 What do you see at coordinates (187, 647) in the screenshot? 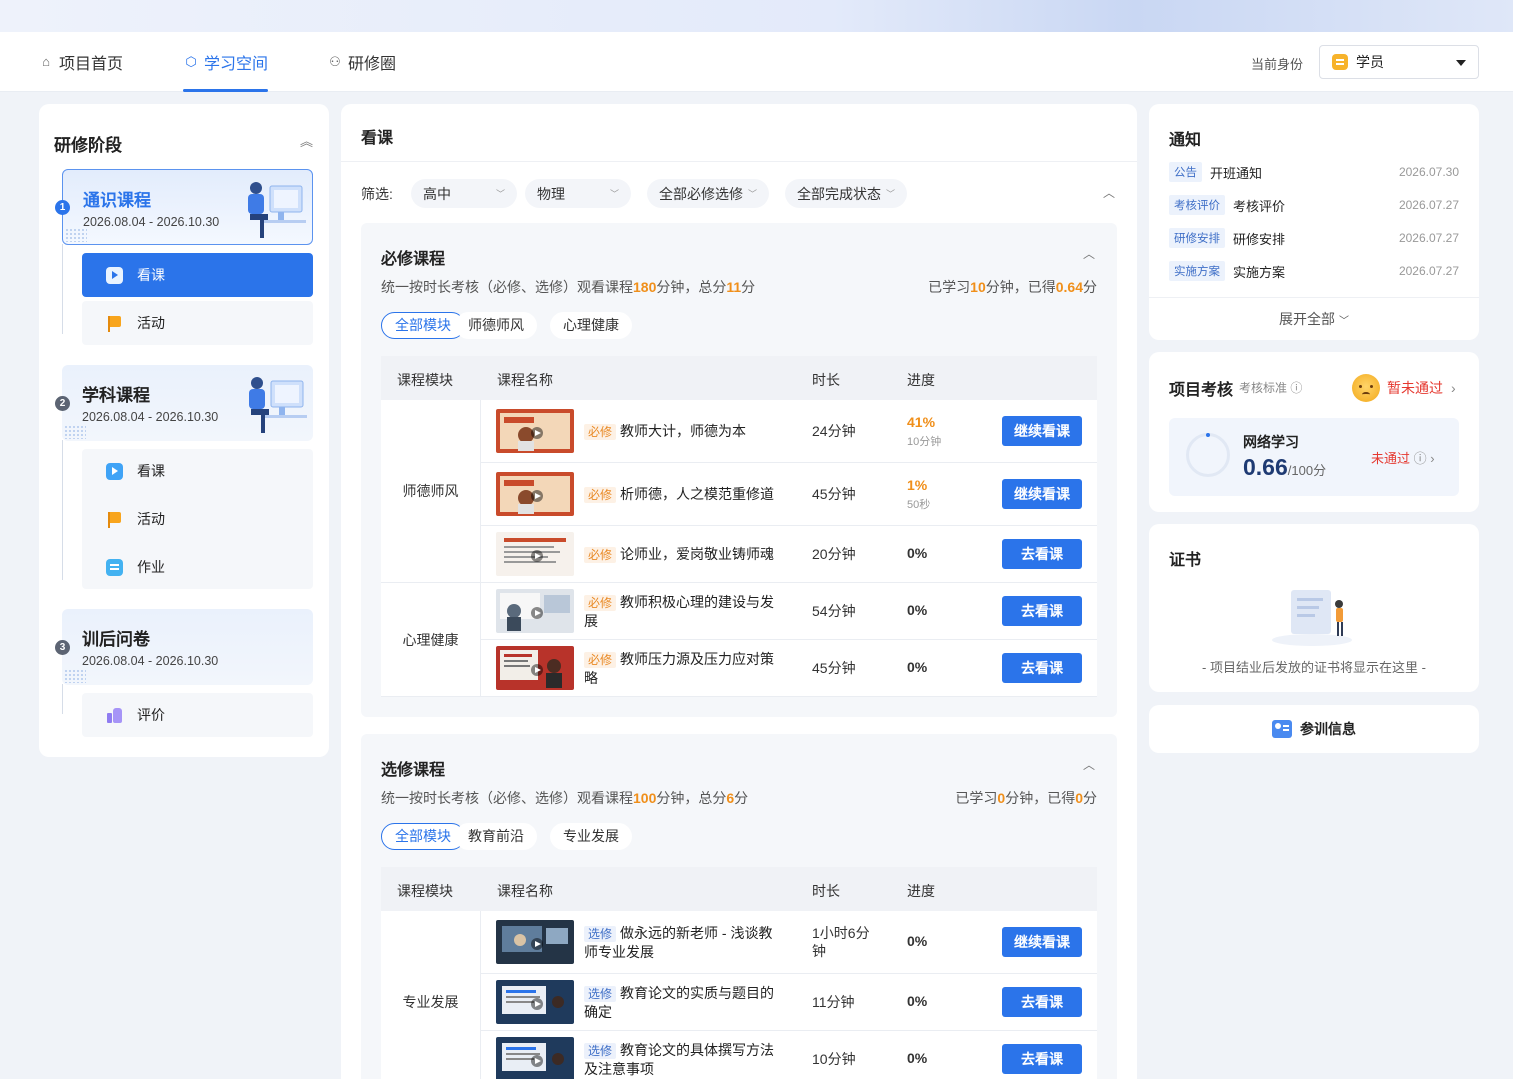
I see `stage-card-3: 训后问卷 2026.08.04 - 2026.10.30` at bounding box center [187, 647].